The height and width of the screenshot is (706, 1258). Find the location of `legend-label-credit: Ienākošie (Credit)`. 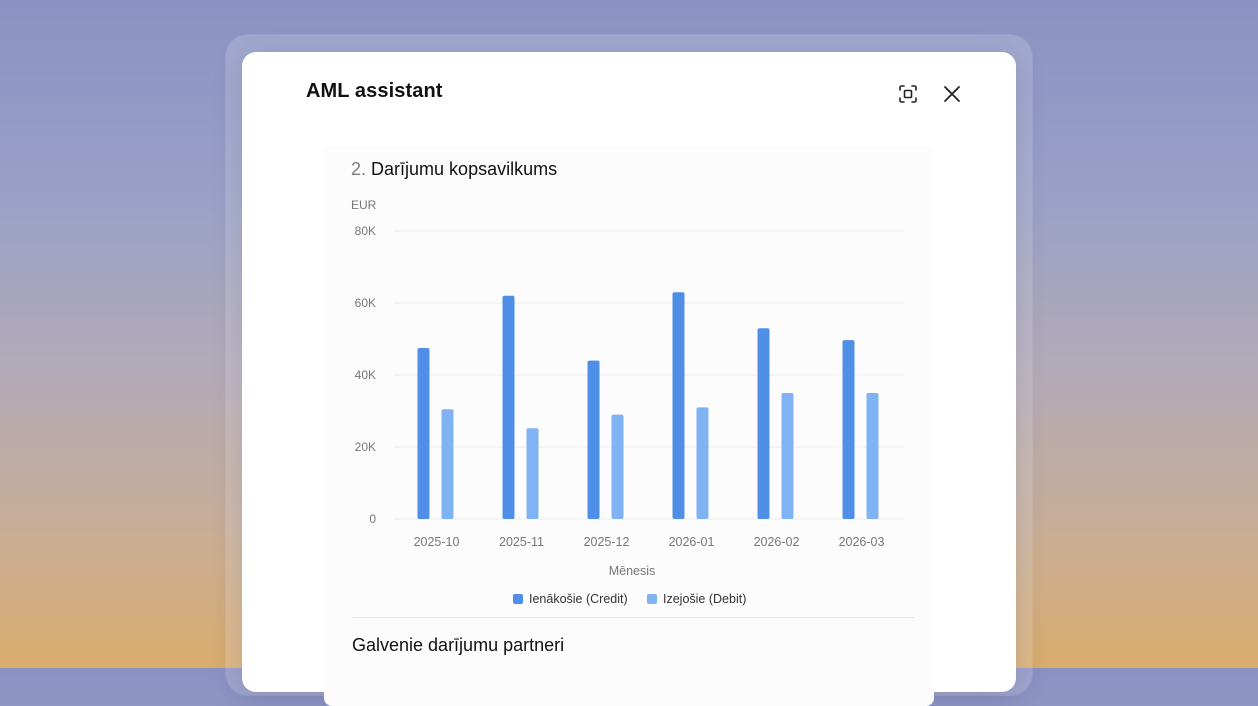

legend-label-credit: Ienākošie (Credit) is located at coordinates (578, 599).